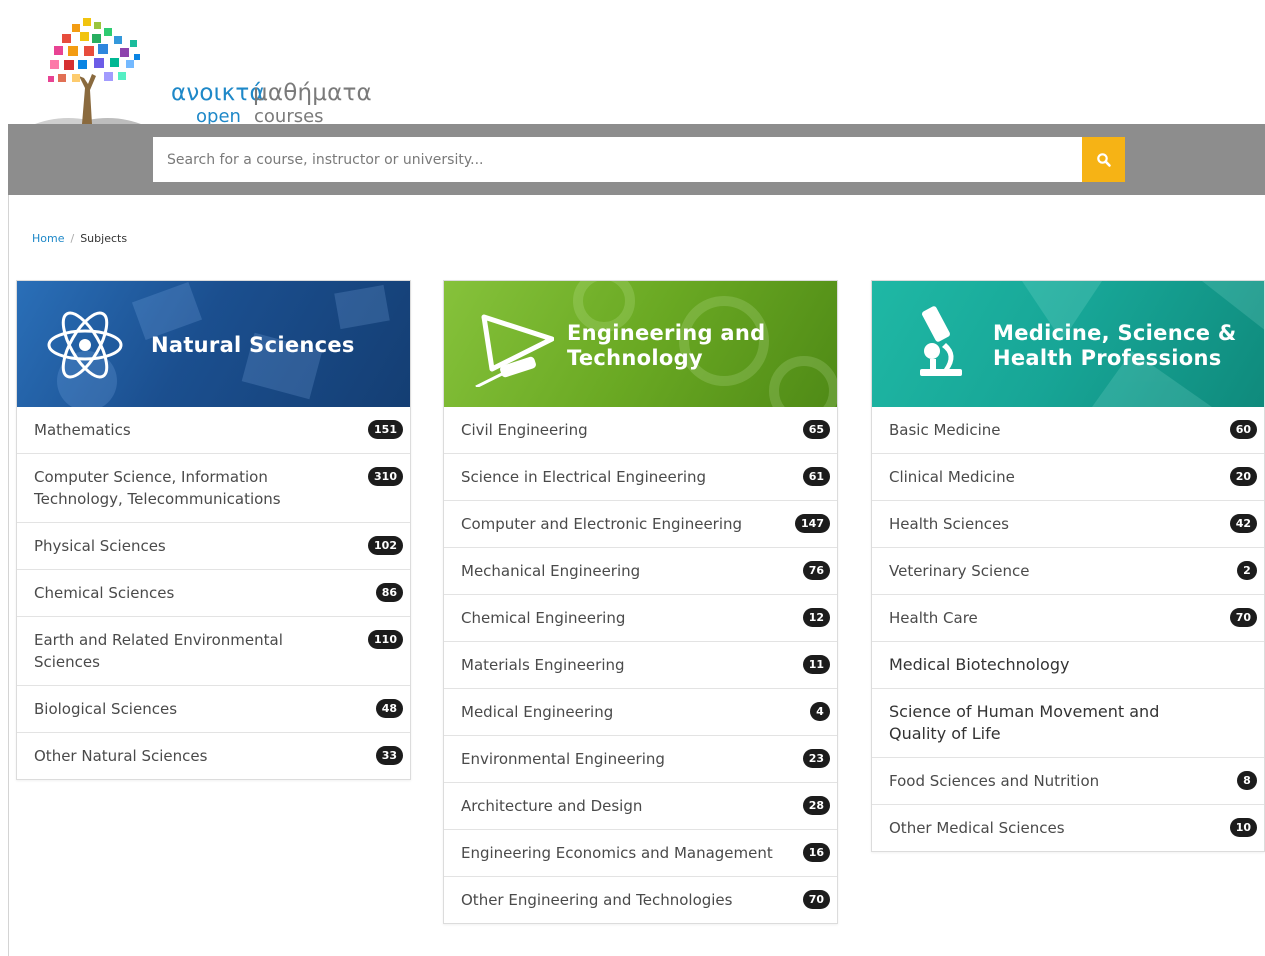 The image size is (1265, 956). What do you see at coordinates (1068, 827) in the screenshot?
I see `list-item: Other Medical Sciences 10` at bounding box center [1068, 827].